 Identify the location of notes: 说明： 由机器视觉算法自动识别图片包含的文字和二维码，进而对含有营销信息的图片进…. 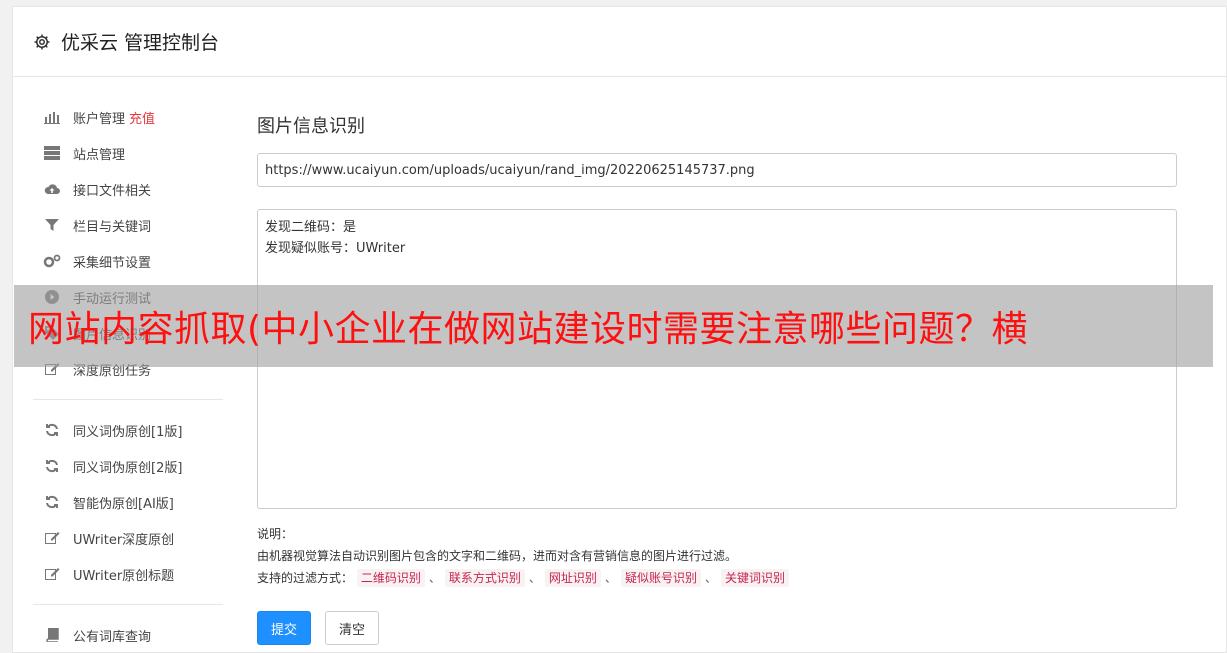
(717, 556).